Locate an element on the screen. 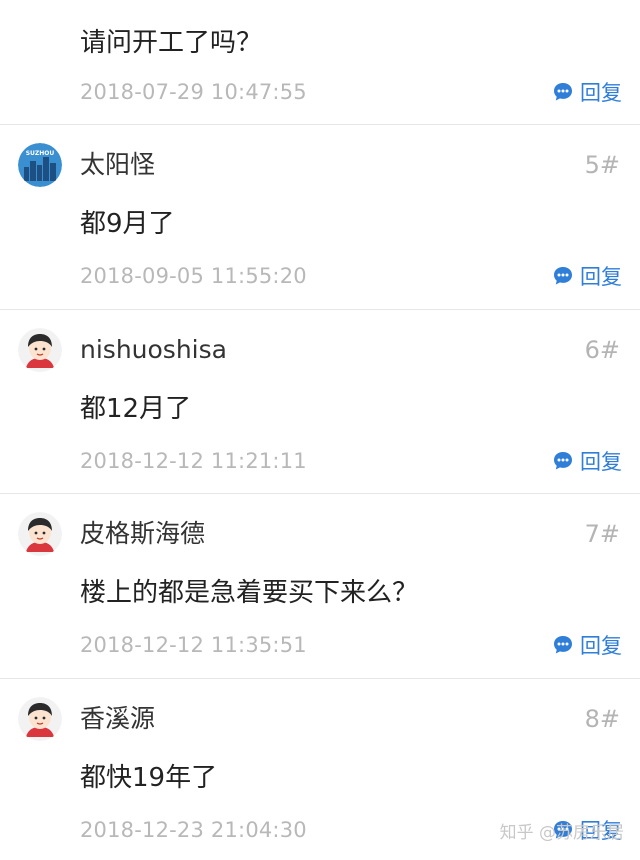 The image size is (640, 860). comment-content: 都快19年了 is located at coordinates (149, 778).